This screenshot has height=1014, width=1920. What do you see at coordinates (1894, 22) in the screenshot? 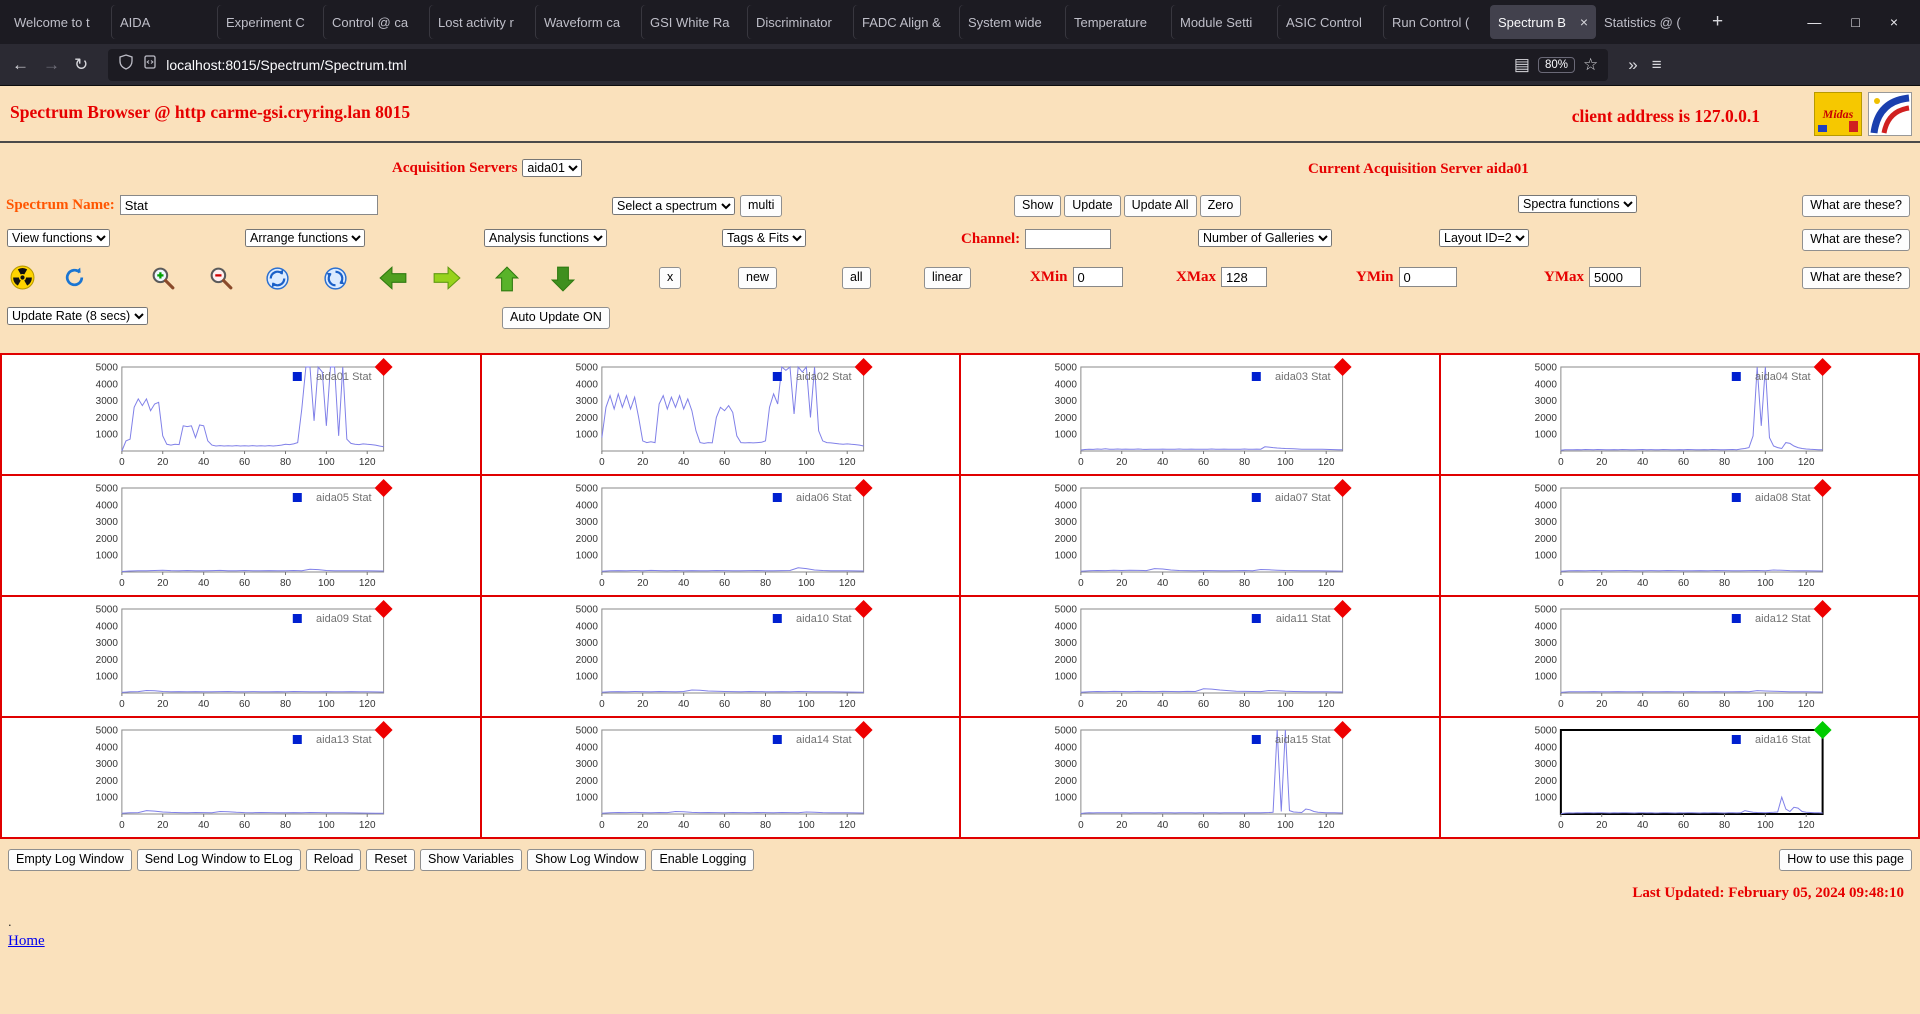
I see `close-window-button: ×` at bounding box center [1894, 22].